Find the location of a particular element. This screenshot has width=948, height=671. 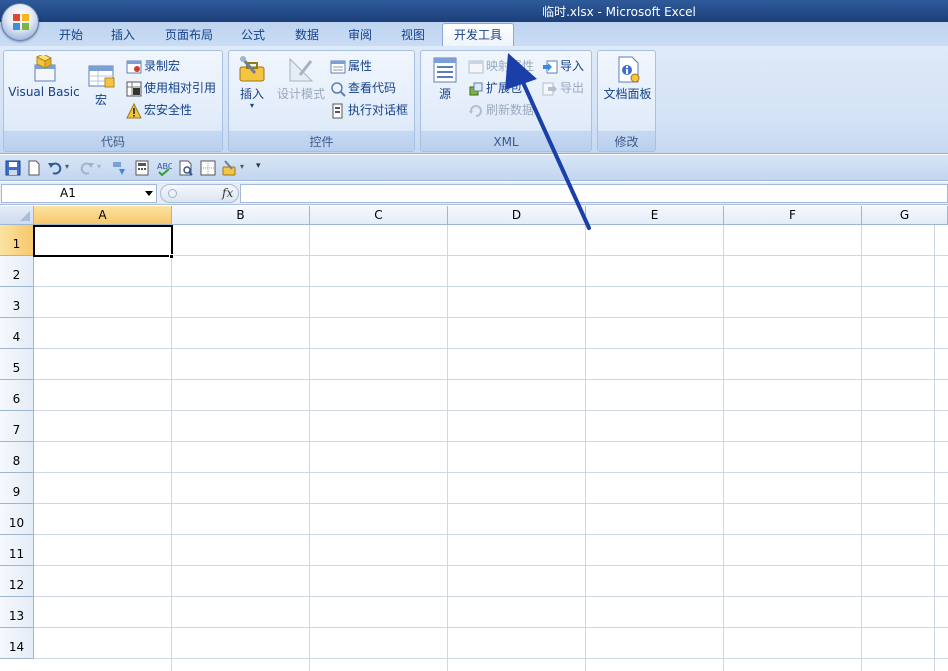

column-header-g: G is located at coordinates (905, 215).